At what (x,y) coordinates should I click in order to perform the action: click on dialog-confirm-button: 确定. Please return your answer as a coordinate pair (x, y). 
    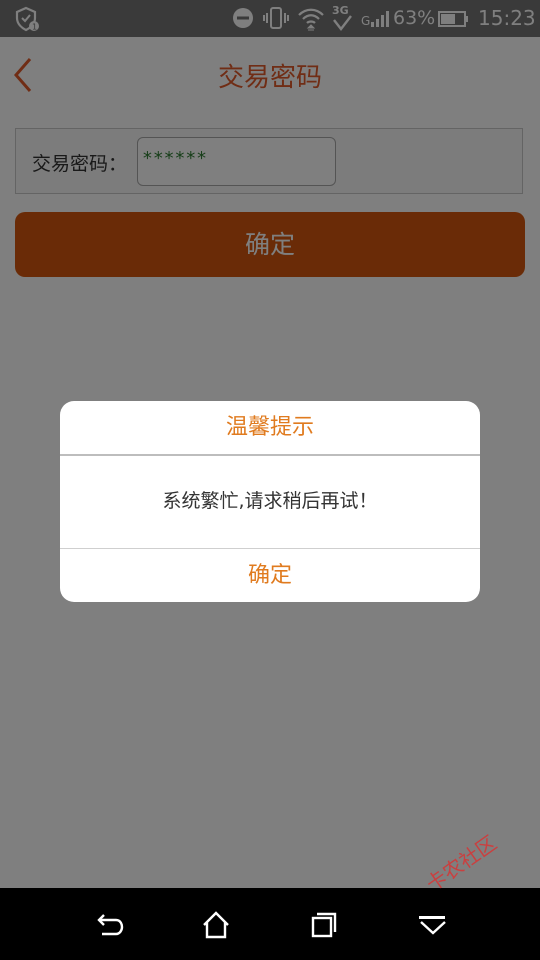
    Looking at the image, I should click on (270, 575).